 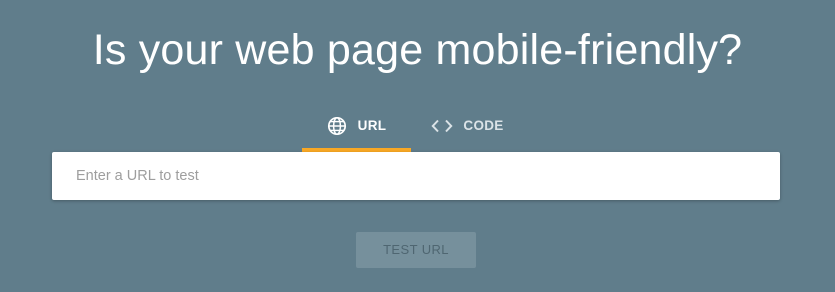 I want to click on tab-url: URL, so click(x=356, y=129).